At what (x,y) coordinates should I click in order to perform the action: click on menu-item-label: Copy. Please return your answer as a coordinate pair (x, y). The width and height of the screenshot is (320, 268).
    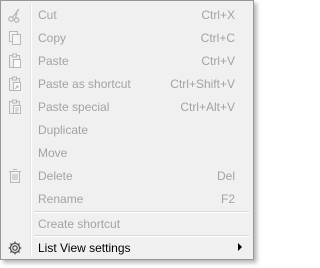
    Looking at the image, I should click on (52, 38).